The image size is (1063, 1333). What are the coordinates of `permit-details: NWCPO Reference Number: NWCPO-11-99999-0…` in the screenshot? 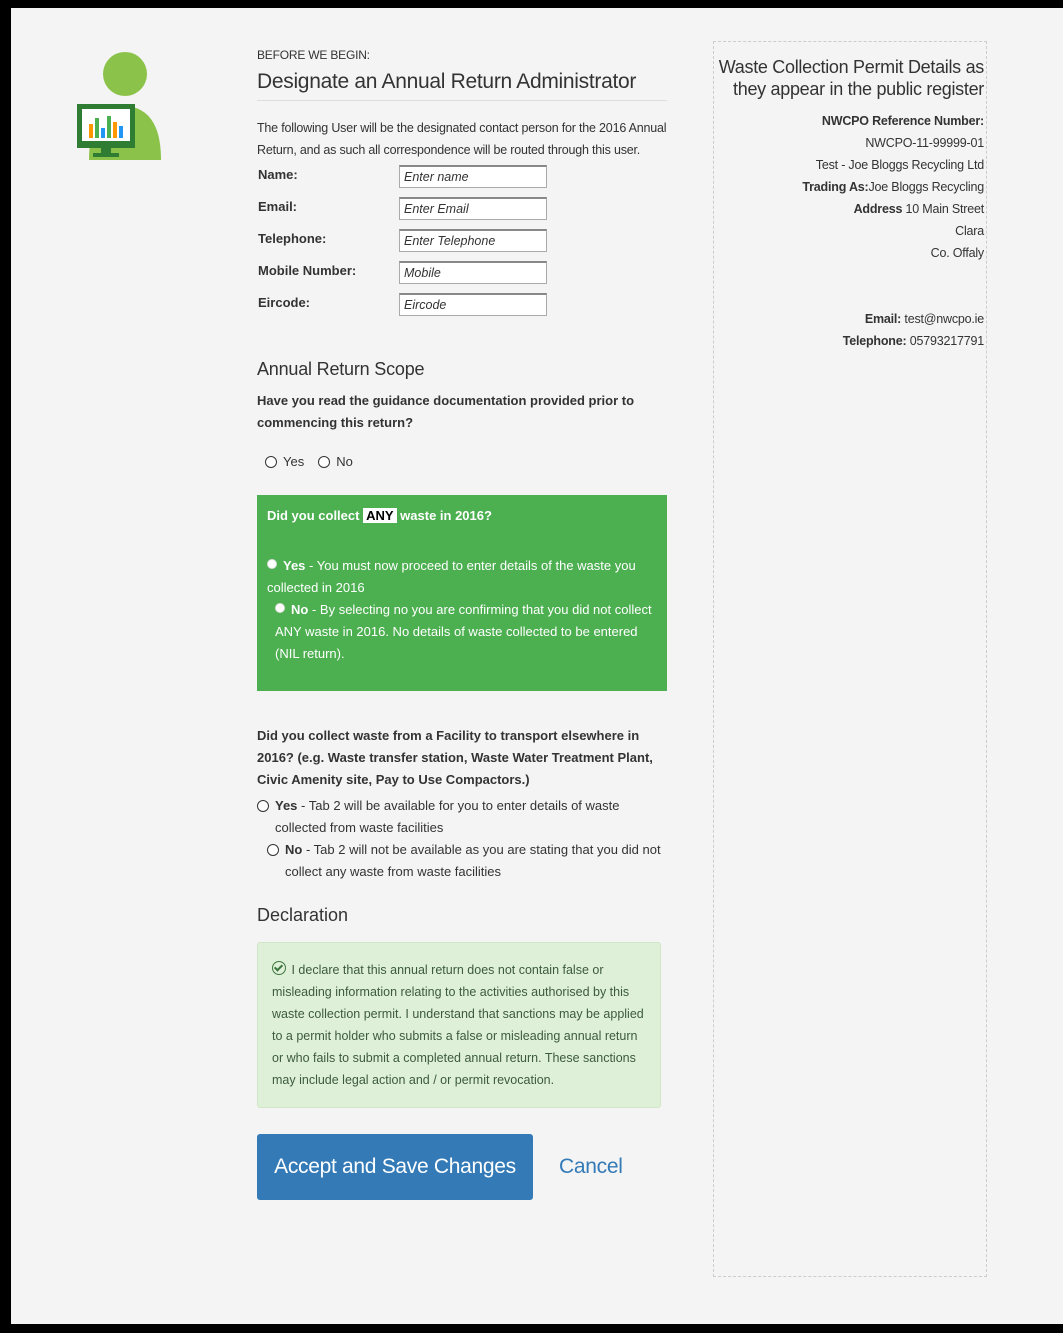 It's located at (849, 231).